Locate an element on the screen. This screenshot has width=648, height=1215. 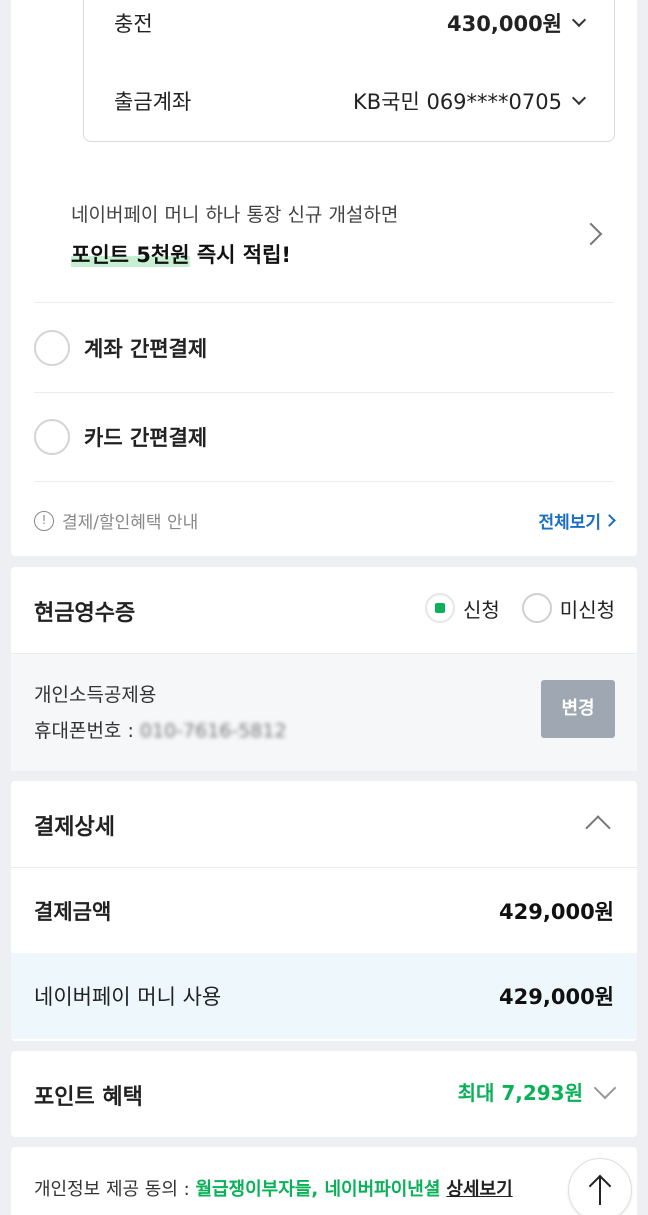
scroll-top-button is located at coordinates (600, 1186).